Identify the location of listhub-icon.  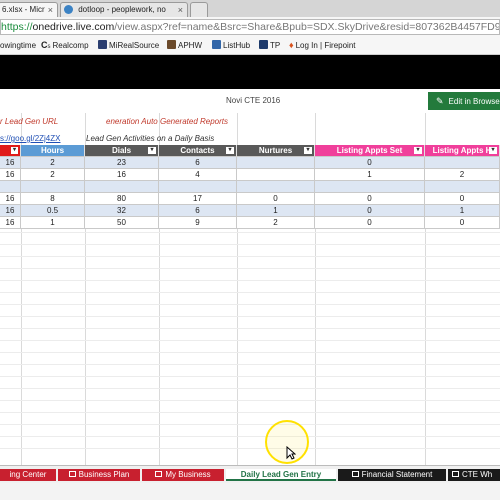
(216, 44).